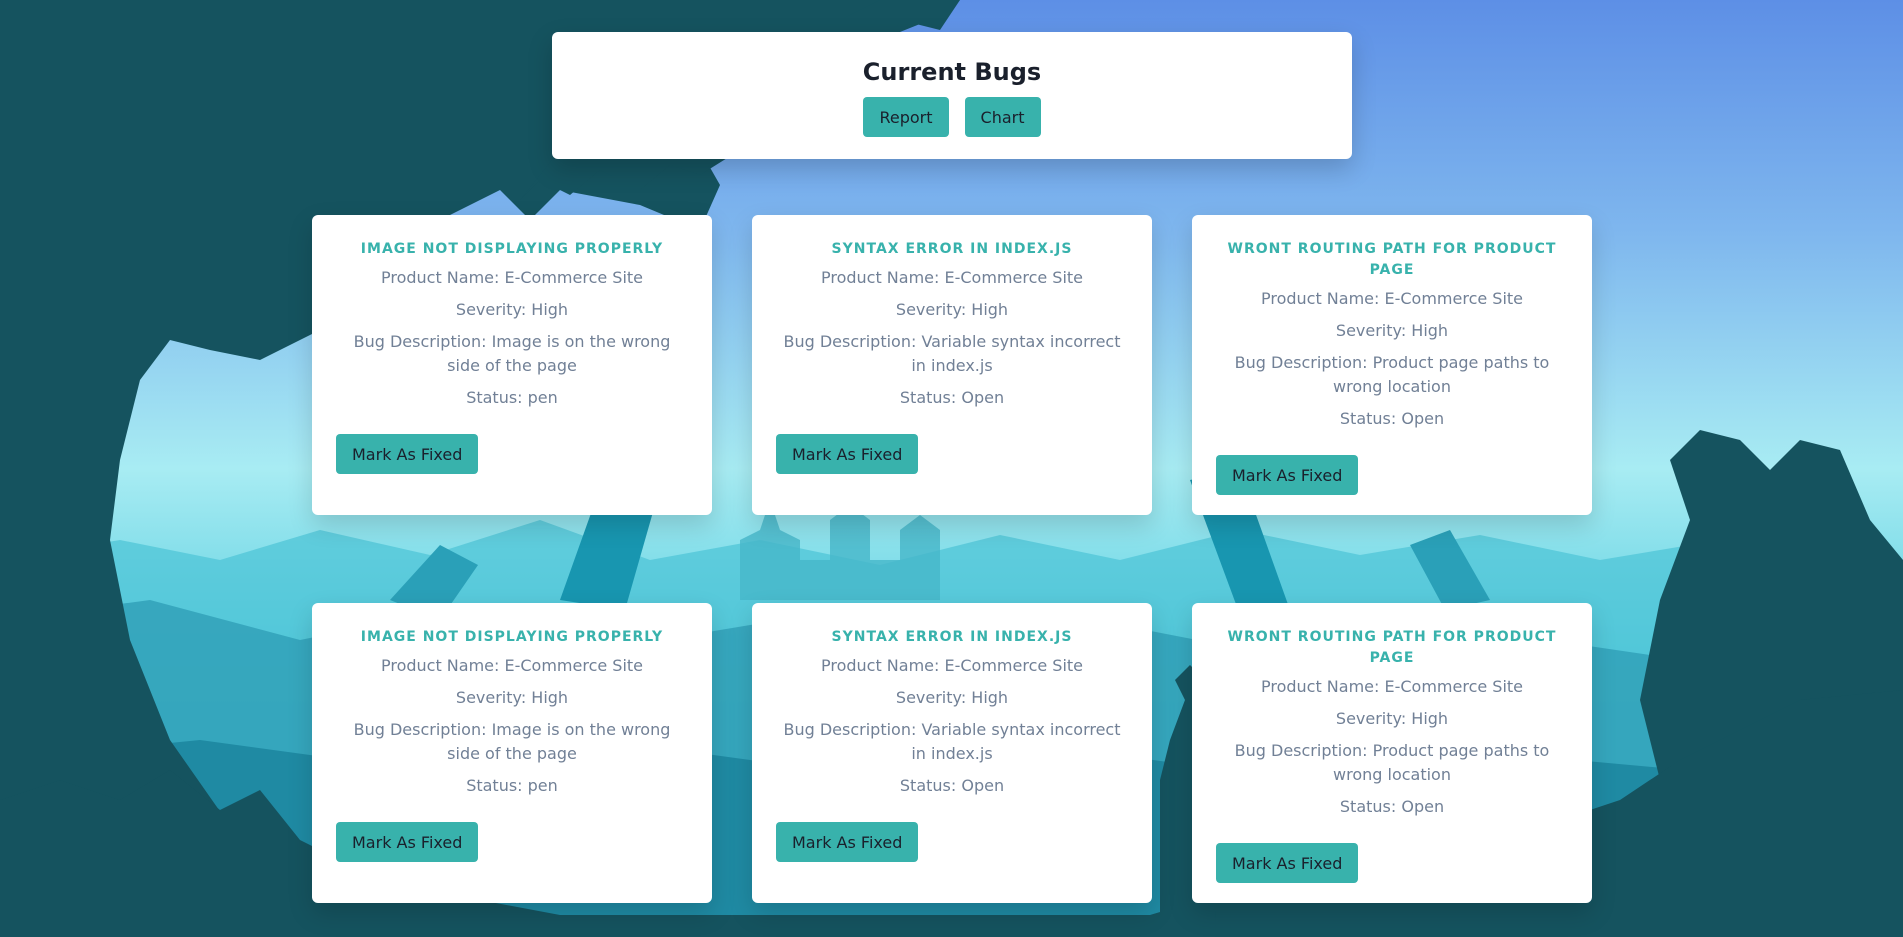 This screenshot has width=1903, height=937. What do you see at coordinates (906, 117) in the screenshot?
I see `report-button: Report` at bounding box center [906, 117].